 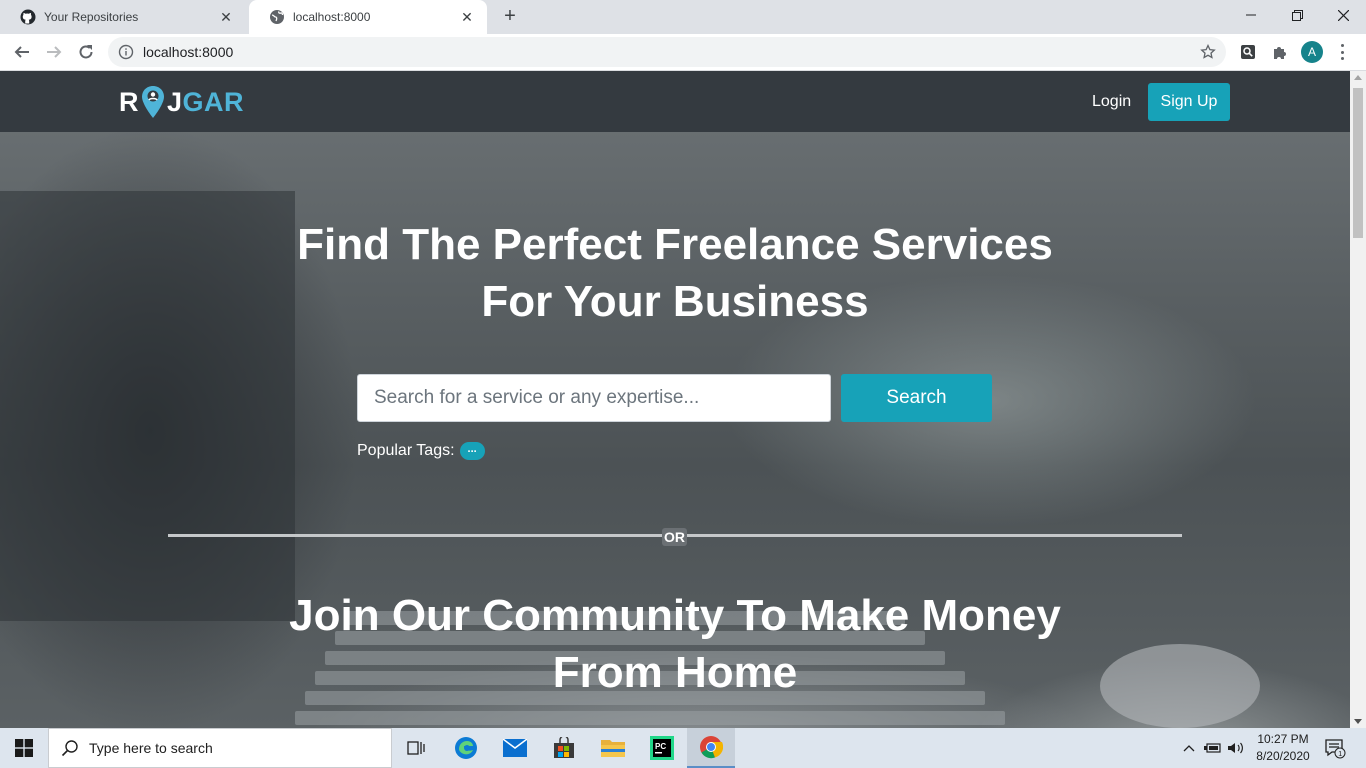 What do you see at coordinates (1189, 748) in the screenshot?
I see `show-hidden-icons-chevron-icon` at bounding box center [1189, 748].